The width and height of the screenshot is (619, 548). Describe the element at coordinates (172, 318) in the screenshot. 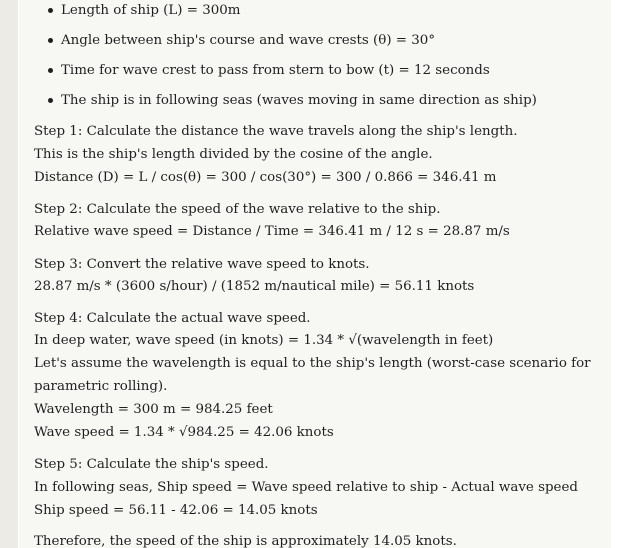

I see `step4-heading: Step 4: Calculate the actual wave speed.` at that location.